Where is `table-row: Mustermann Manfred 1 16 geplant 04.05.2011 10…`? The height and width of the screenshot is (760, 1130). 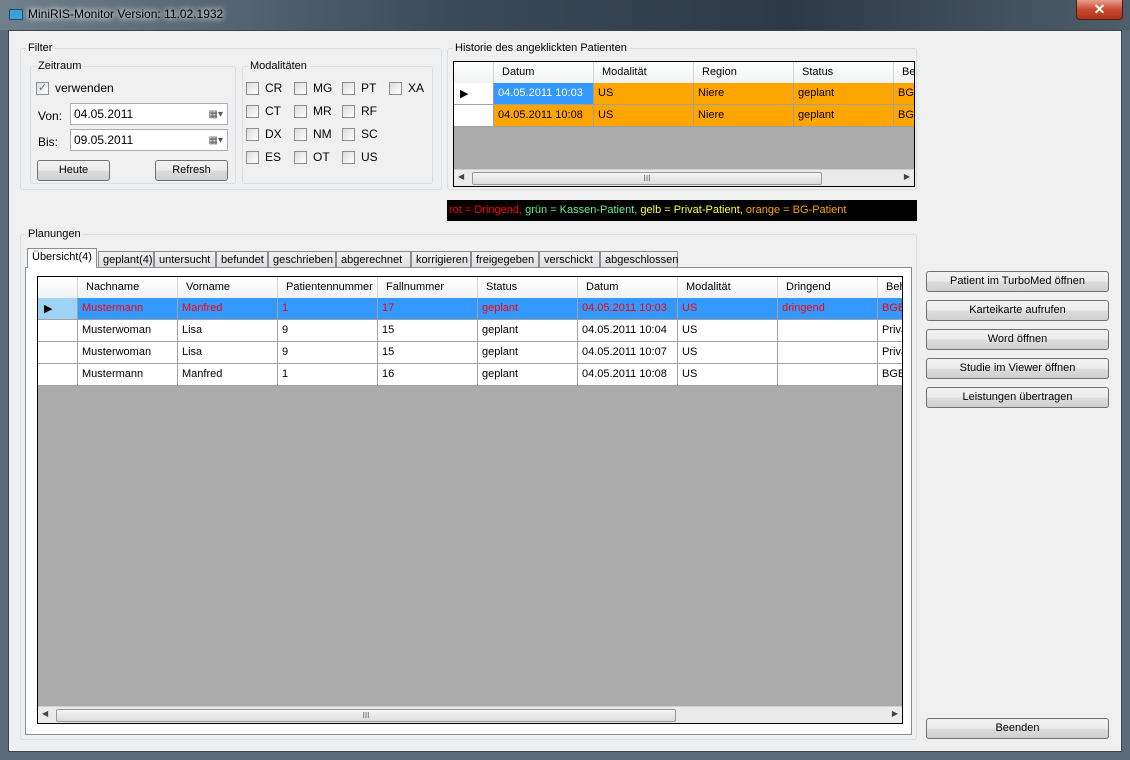 table-row: Mustermann Manfred 1 16 geplant 04.05.2011 10… is located at coordinates (470, 375).